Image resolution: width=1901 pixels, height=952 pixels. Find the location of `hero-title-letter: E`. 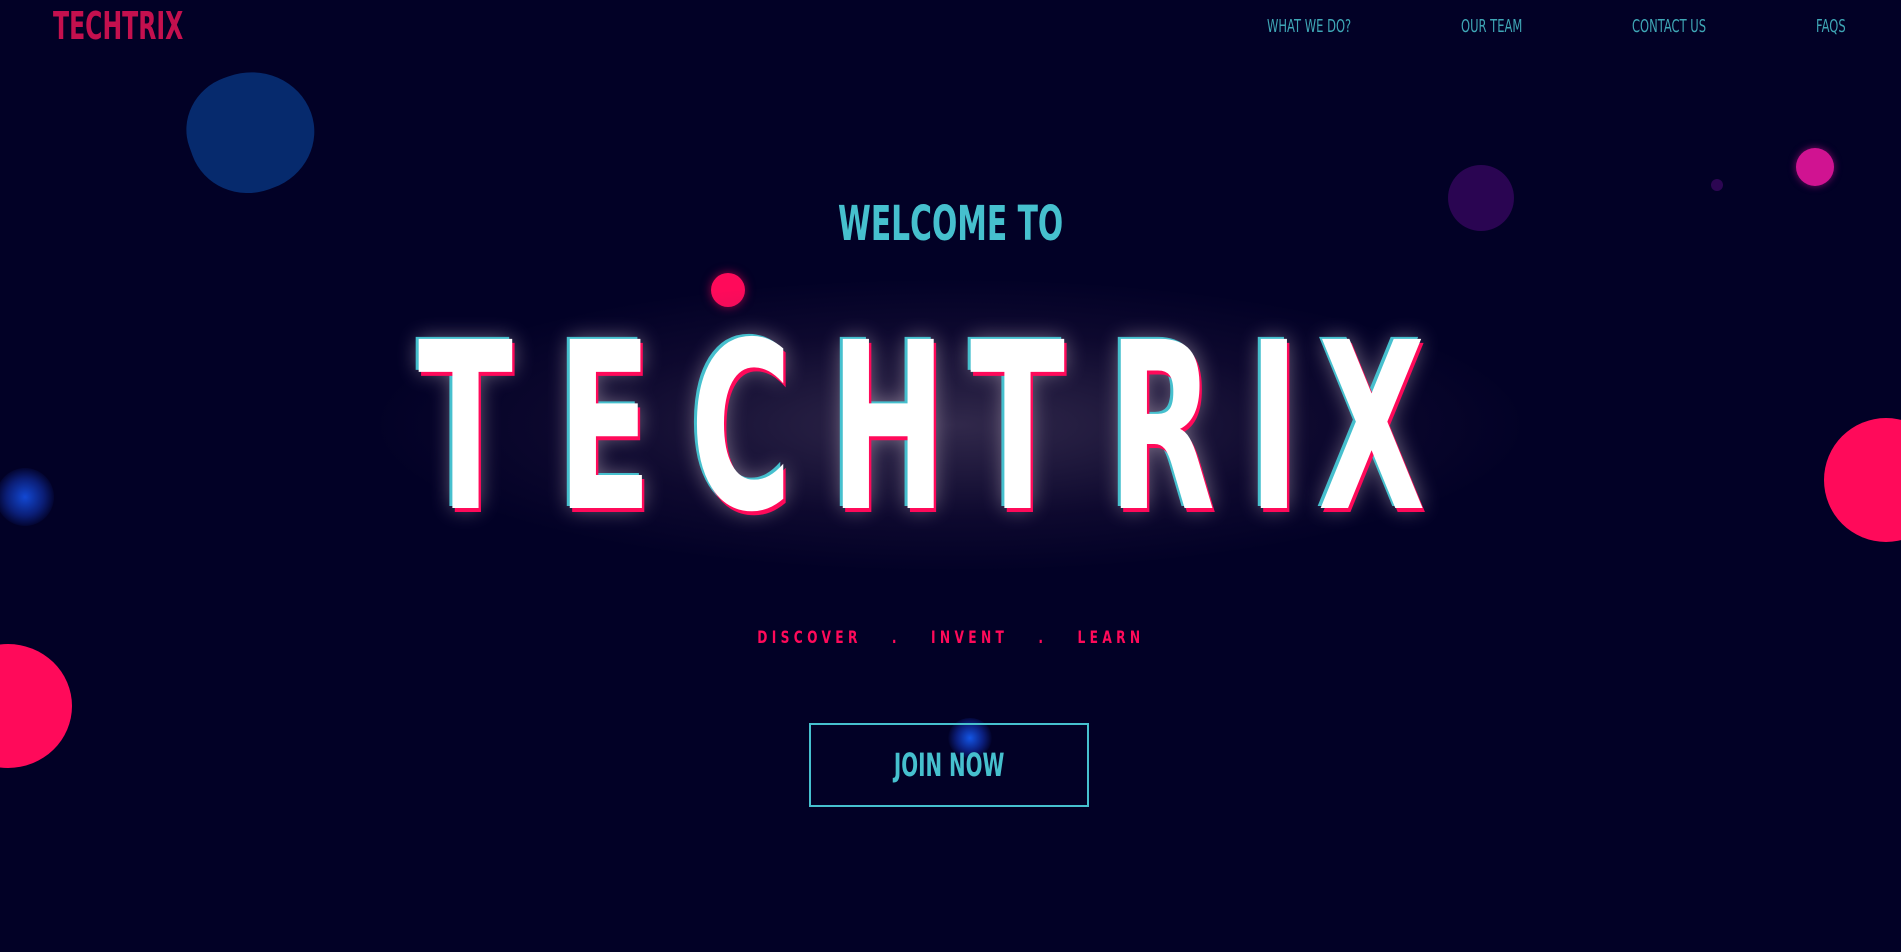

hero-title-letter: E is located at coordinates (605, 428).